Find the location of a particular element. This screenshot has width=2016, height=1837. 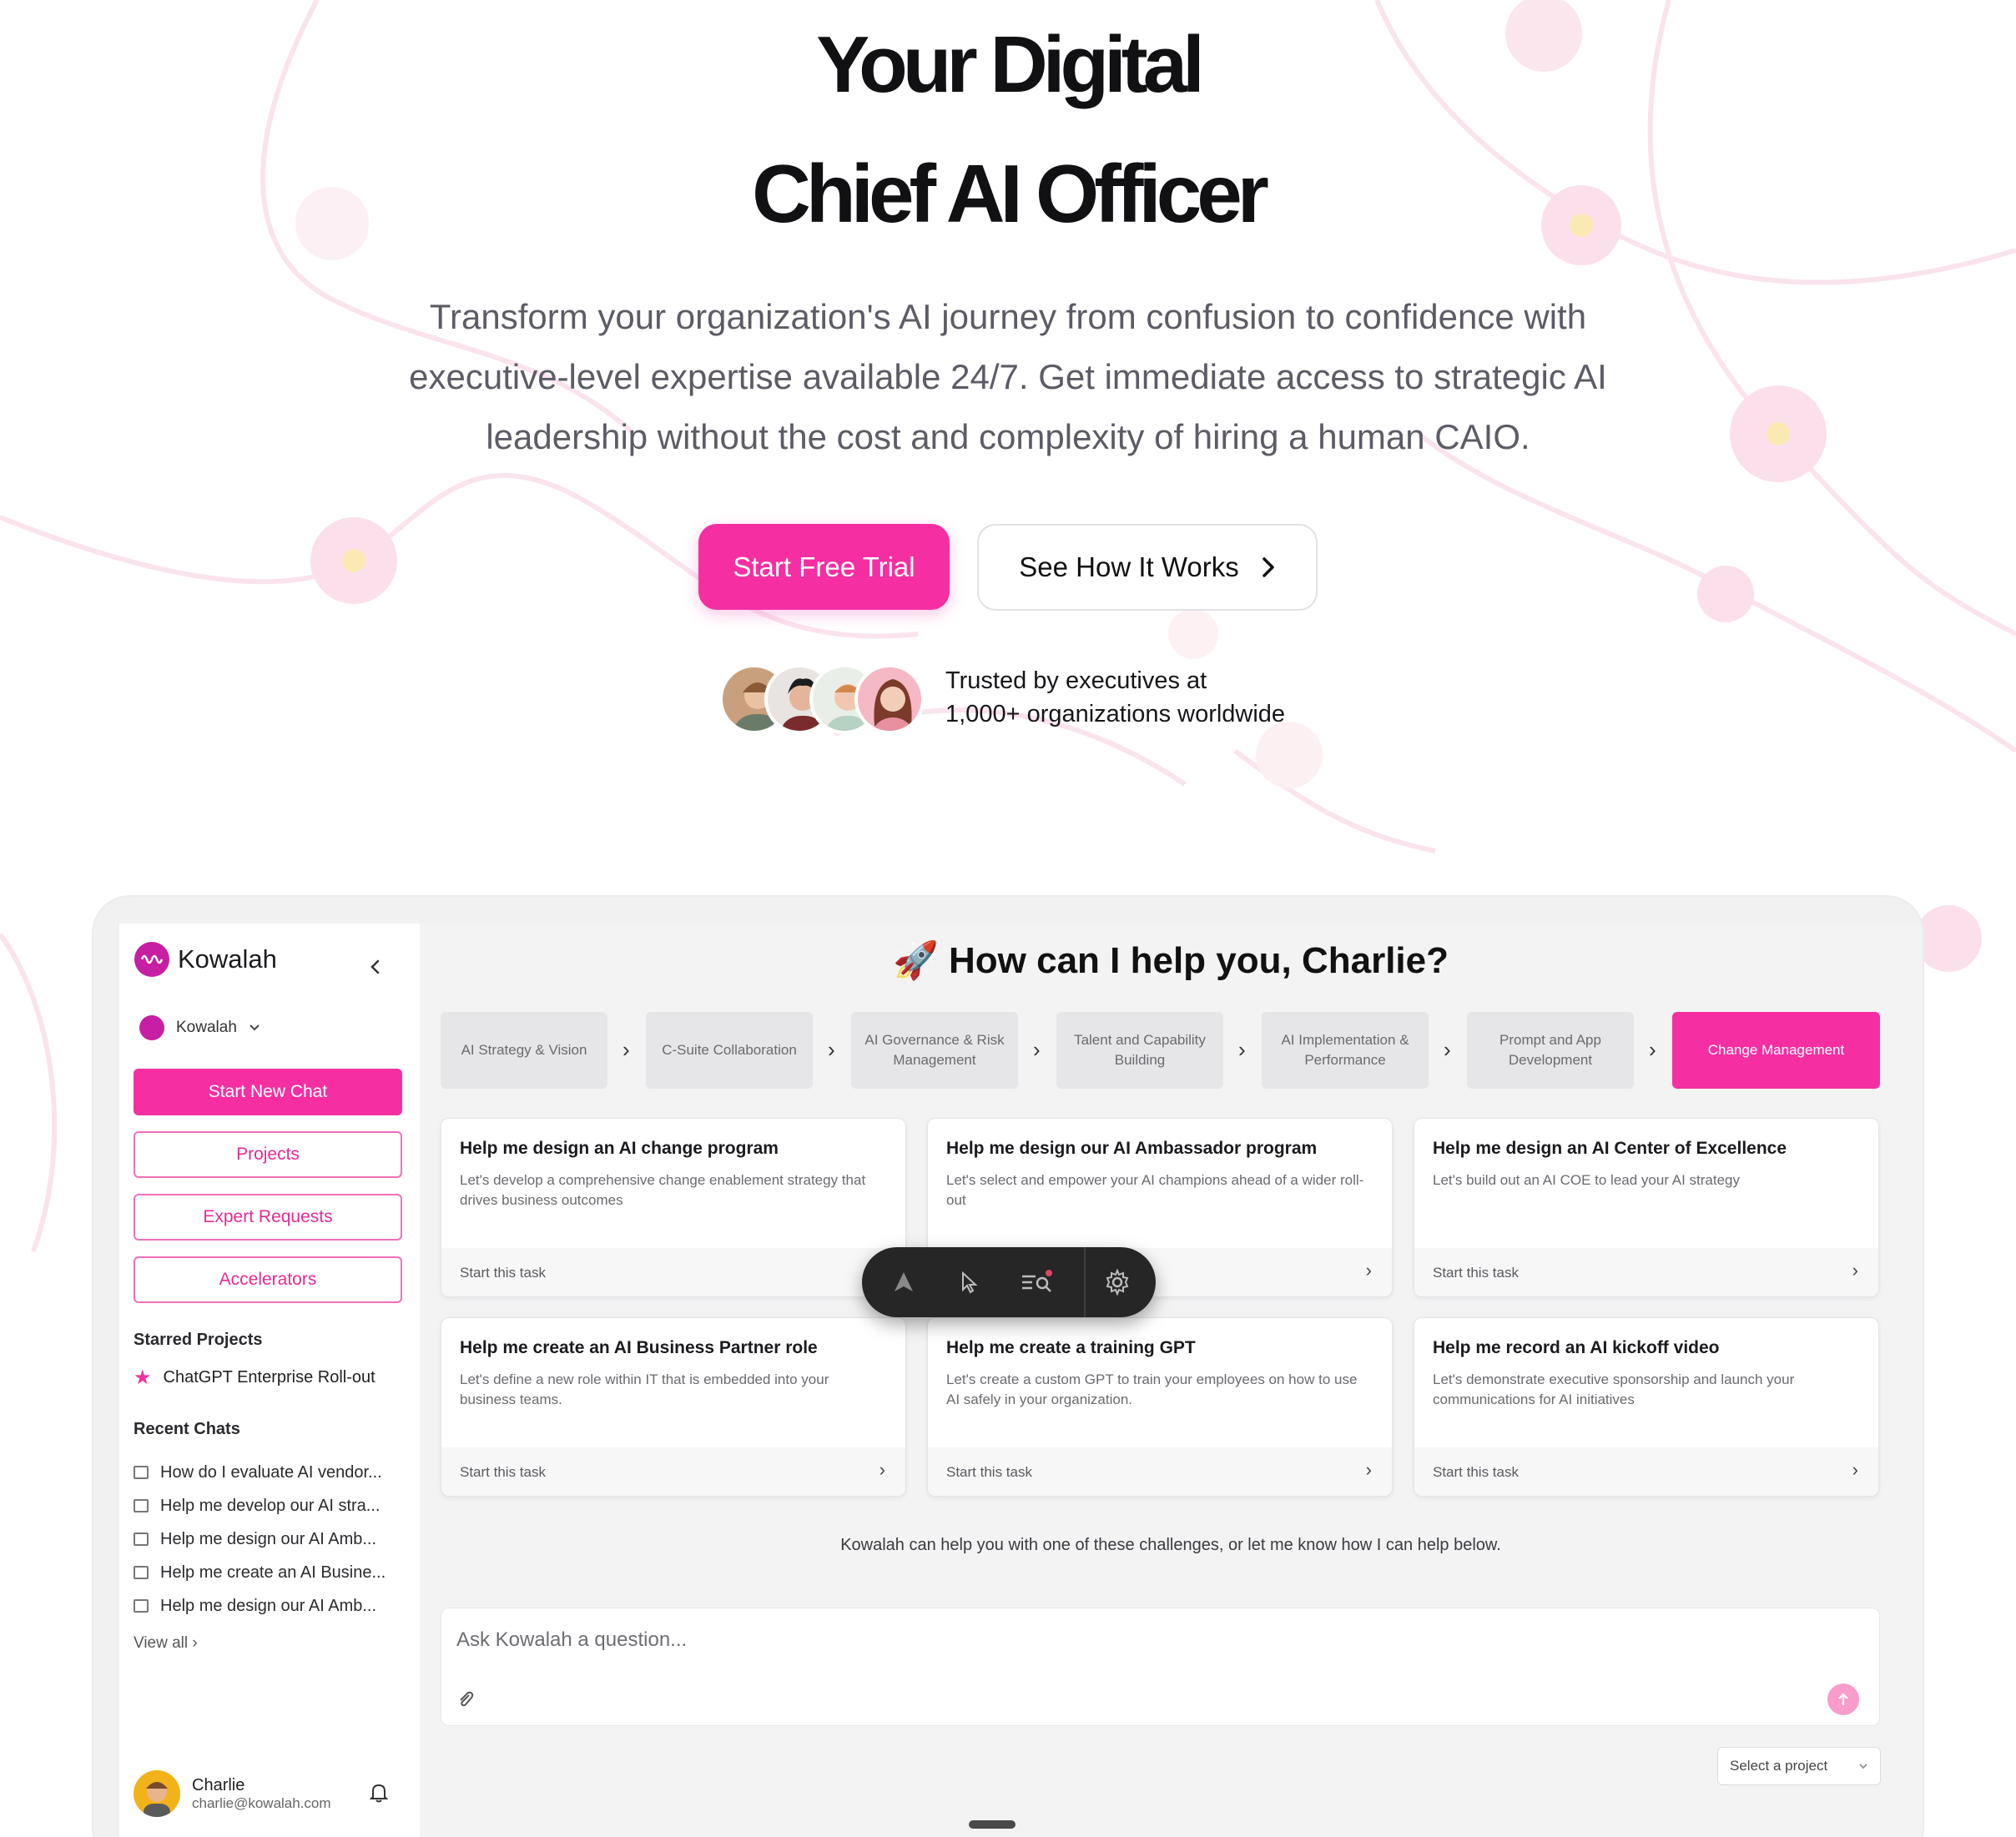

start-free-trial-button: Start Free Trial is located at coordinates (824, 567).